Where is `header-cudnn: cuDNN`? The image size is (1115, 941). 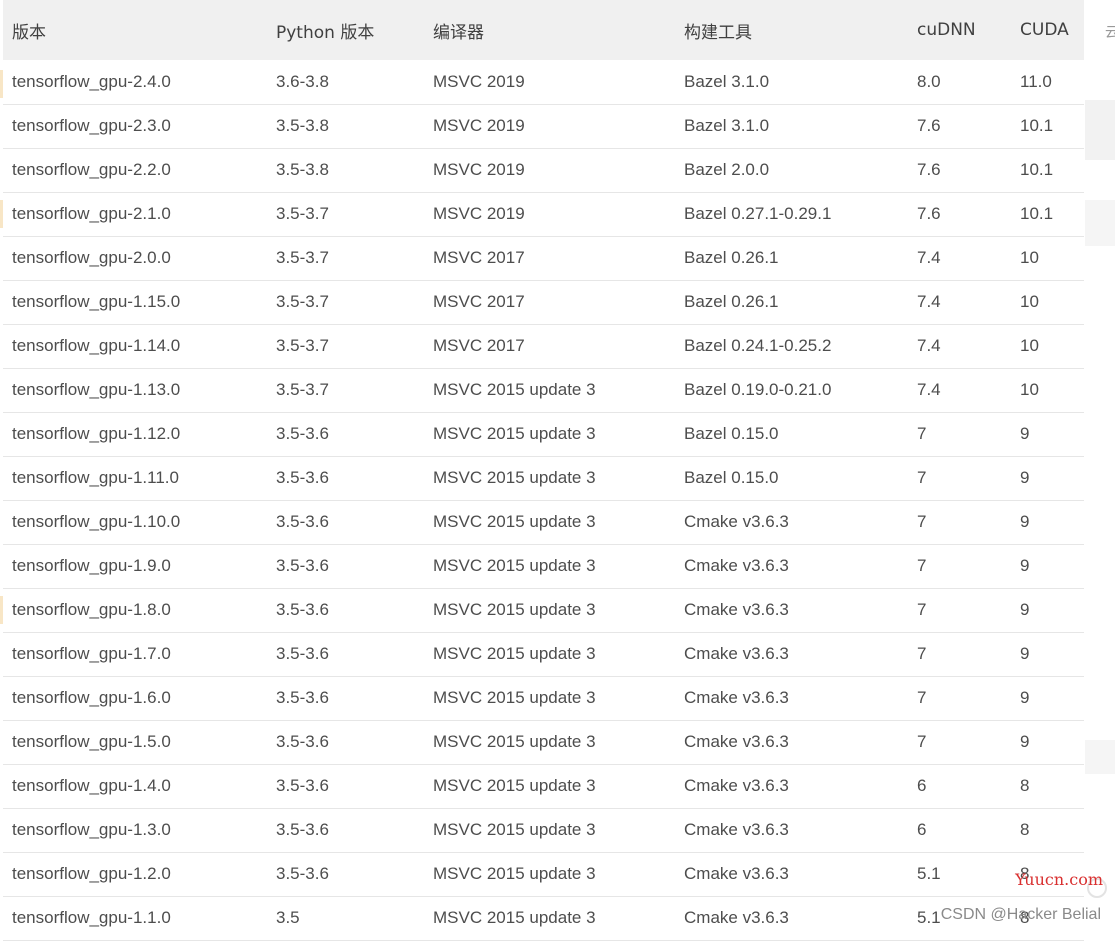 header-cudnn: cuDNN is located at coordinates (946, 30).